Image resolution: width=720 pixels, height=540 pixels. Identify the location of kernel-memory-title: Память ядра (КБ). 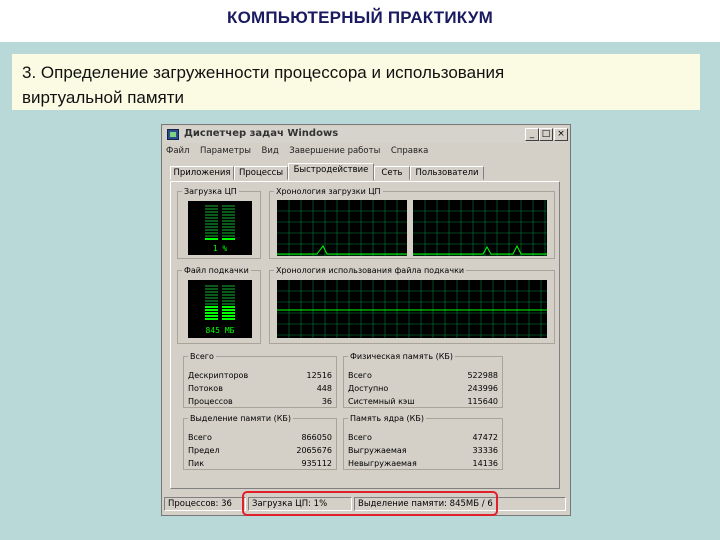
(387, 418).